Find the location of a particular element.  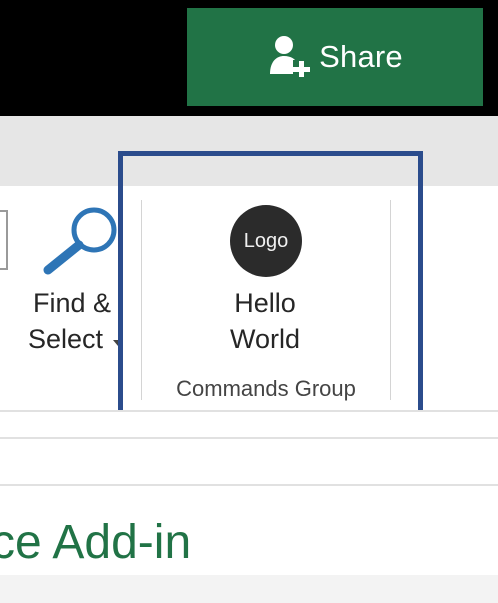

magnifier-icon is located at coordinates (80, 241).